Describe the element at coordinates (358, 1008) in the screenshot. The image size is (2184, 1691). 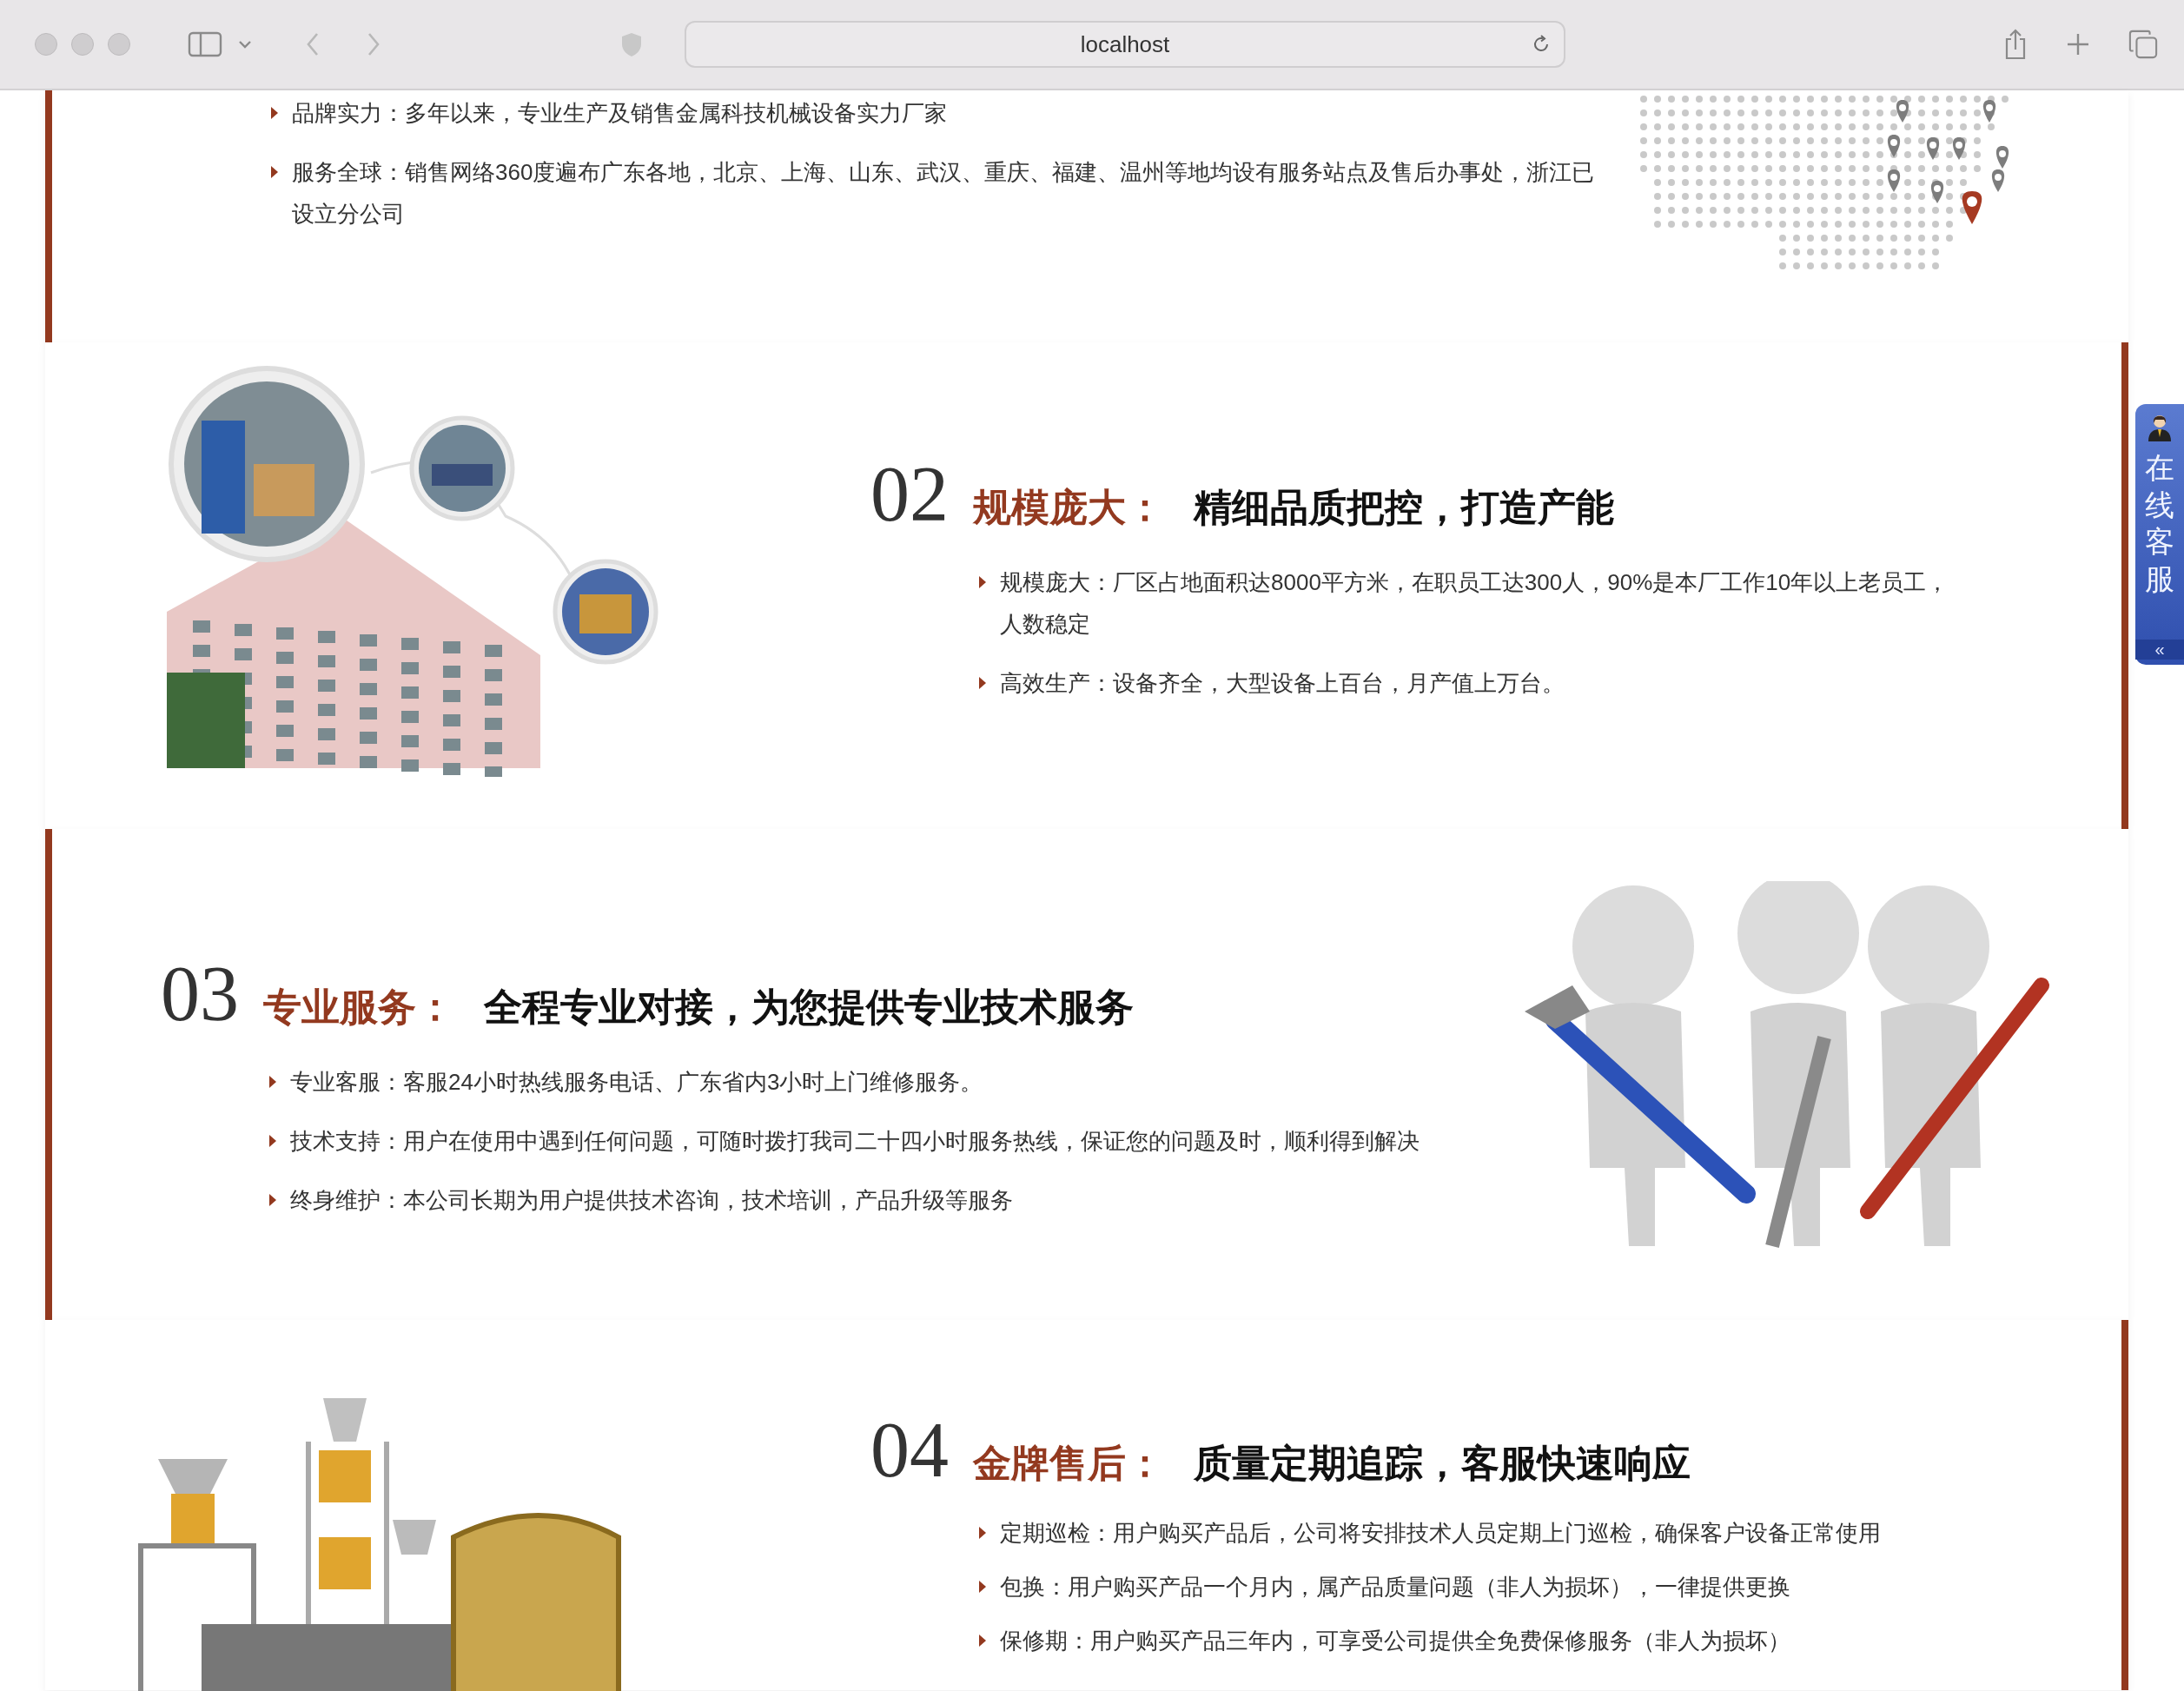
I see `section-category: 专业服务：` at that location.